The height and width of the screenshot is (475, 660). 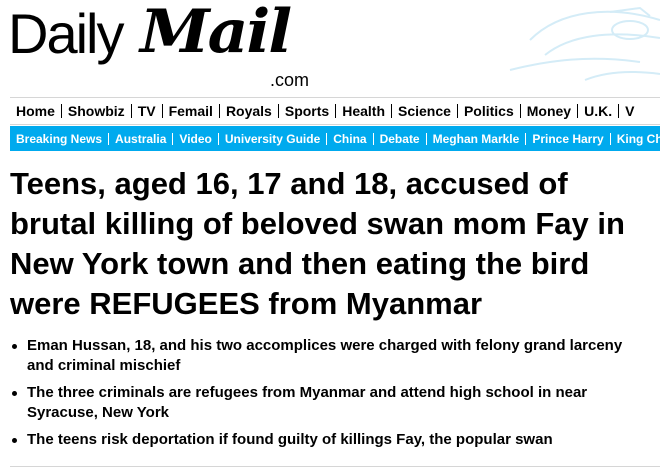 I want to click on subnav-prince-harry: Prince Harry, so click(x=567, y=138).